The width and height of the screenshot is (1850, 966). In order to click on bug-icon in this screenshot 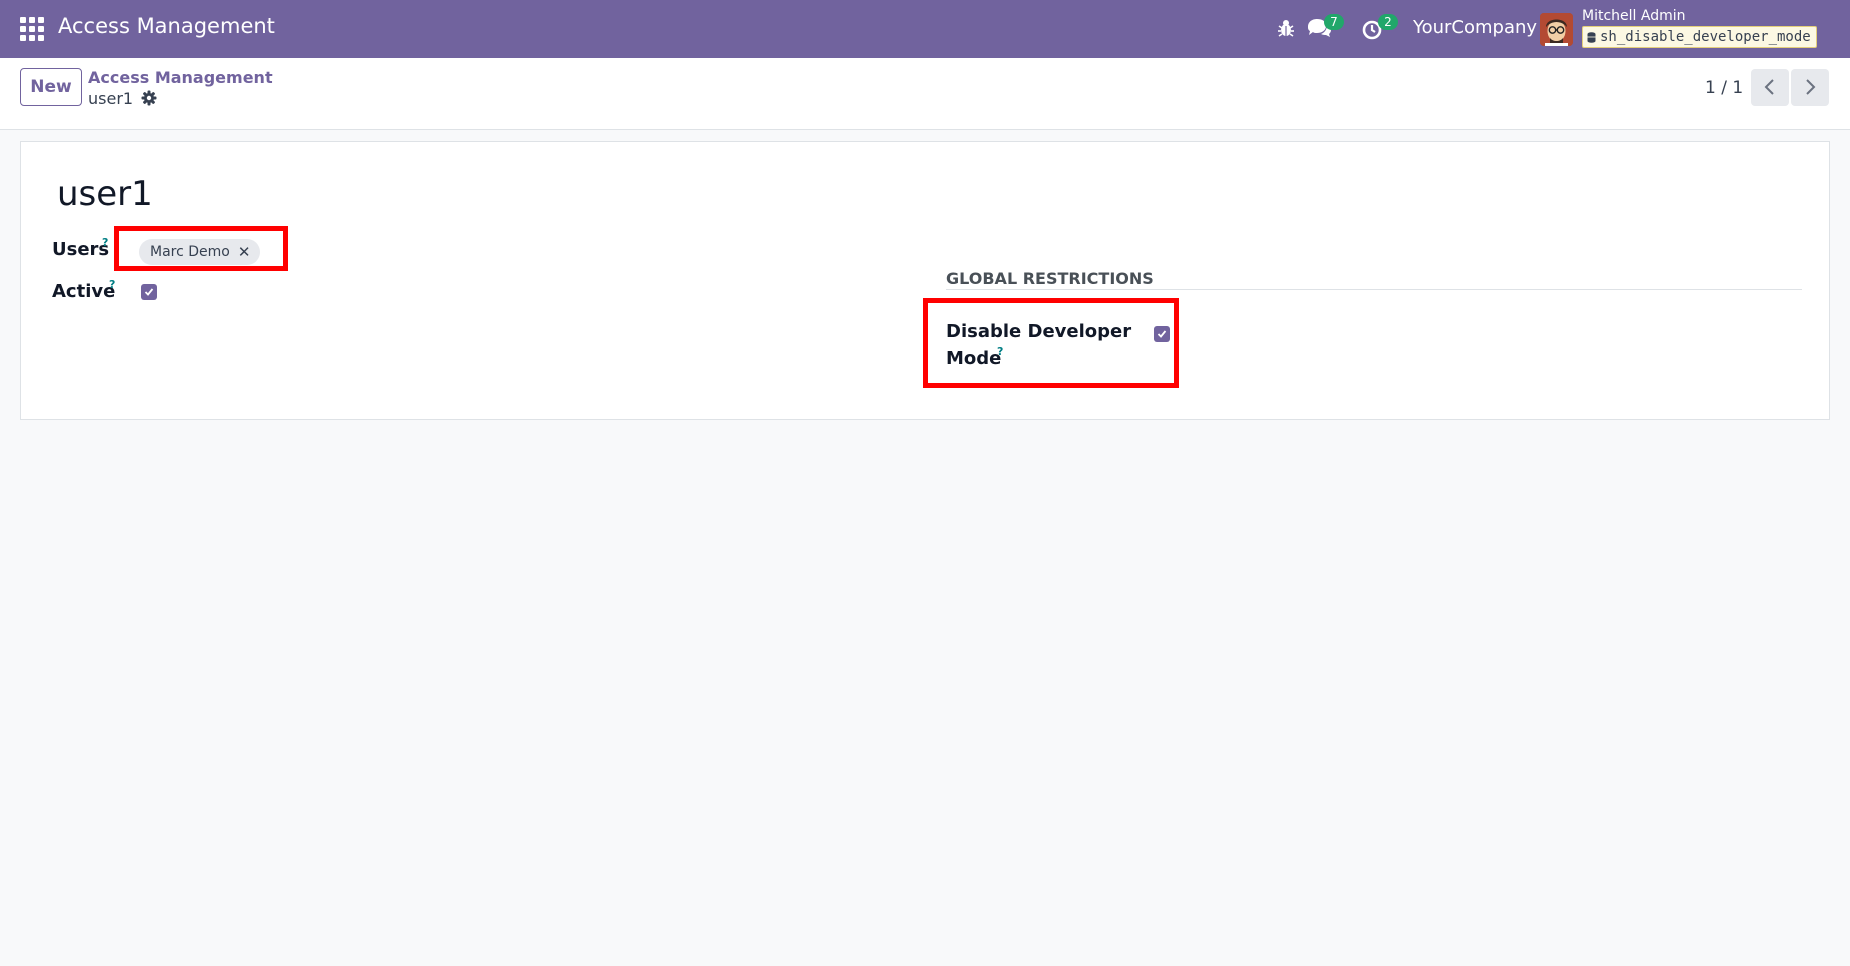, I will do `click(1286, 28)`.